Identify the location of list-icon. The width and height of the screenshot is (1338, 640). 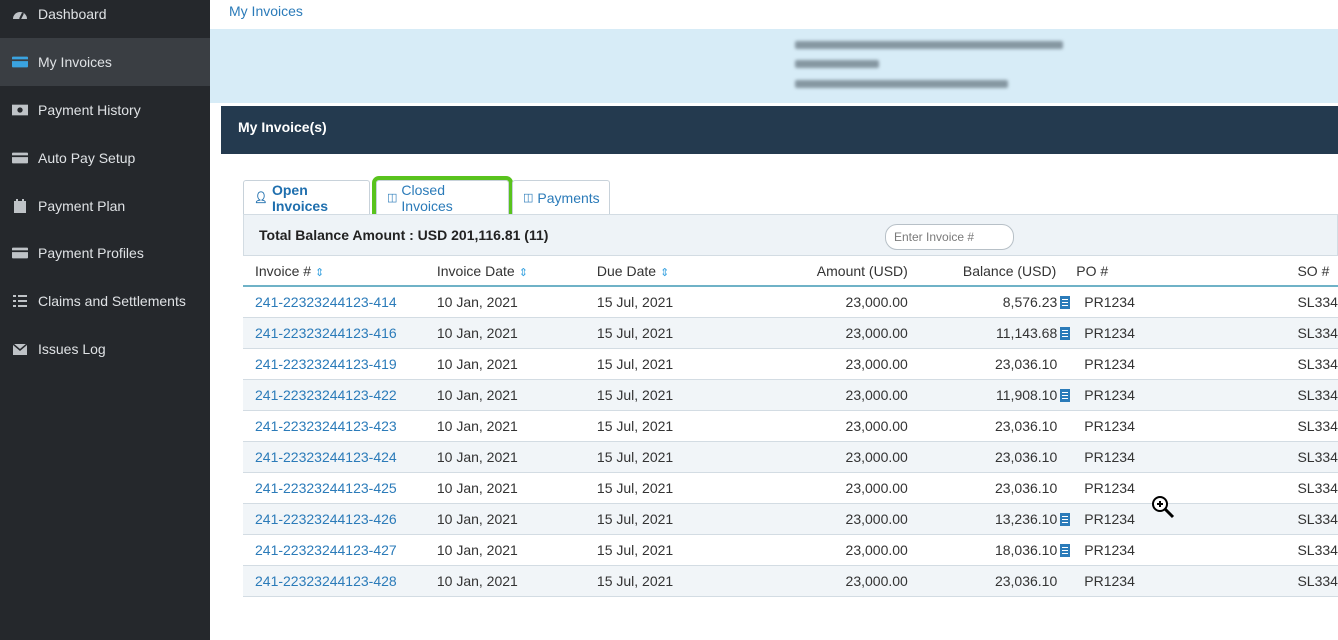
(20, 301).